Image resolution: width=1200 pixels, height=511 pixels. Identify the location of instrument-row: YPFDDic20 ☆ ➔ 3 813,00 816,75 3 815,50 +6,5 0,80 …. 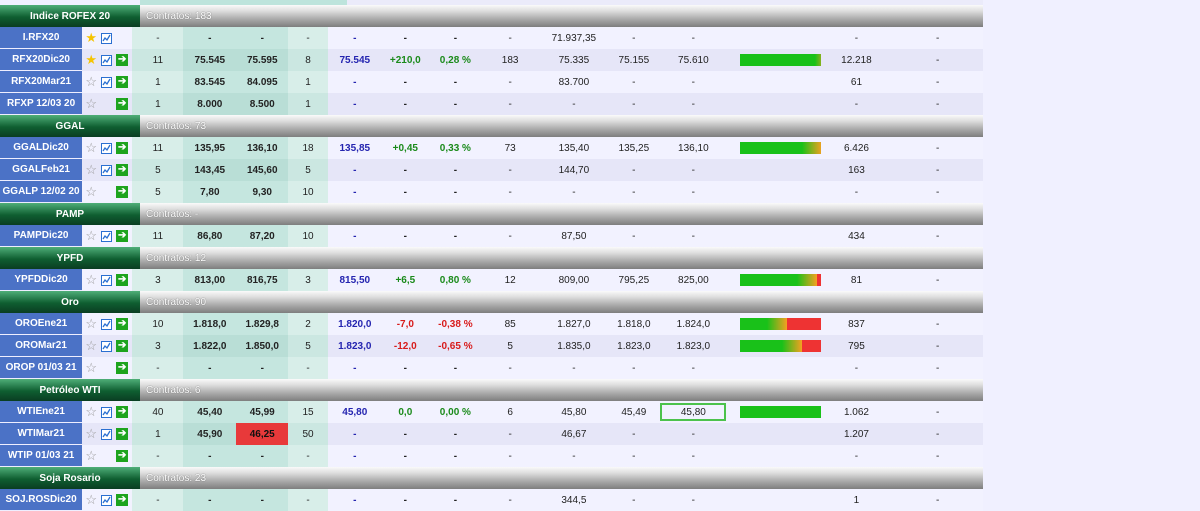
(491, 280).